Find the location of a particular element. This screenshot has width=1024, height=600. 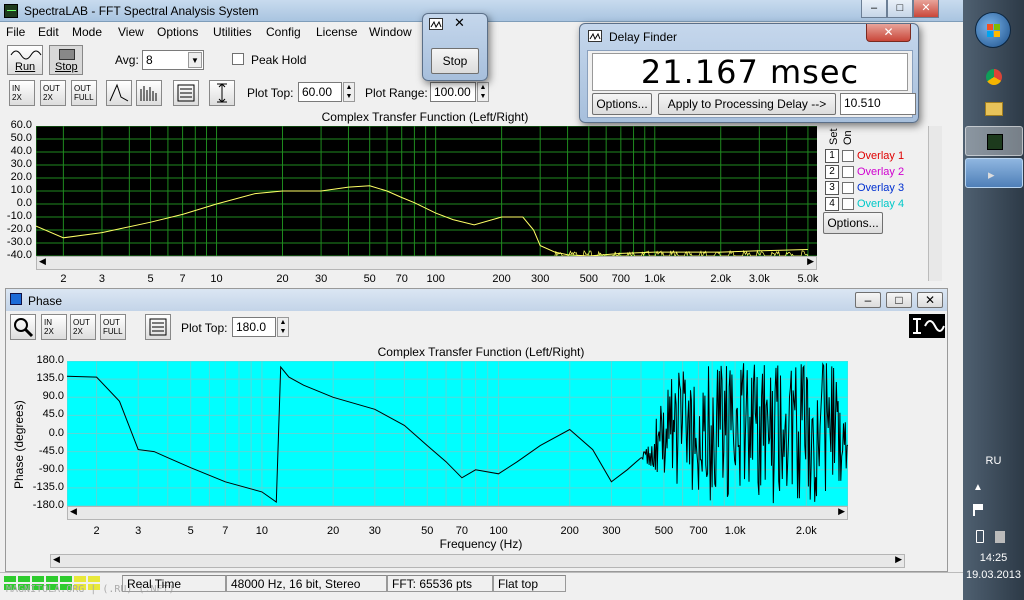

network-icon is located at coordinates (1000, 537).